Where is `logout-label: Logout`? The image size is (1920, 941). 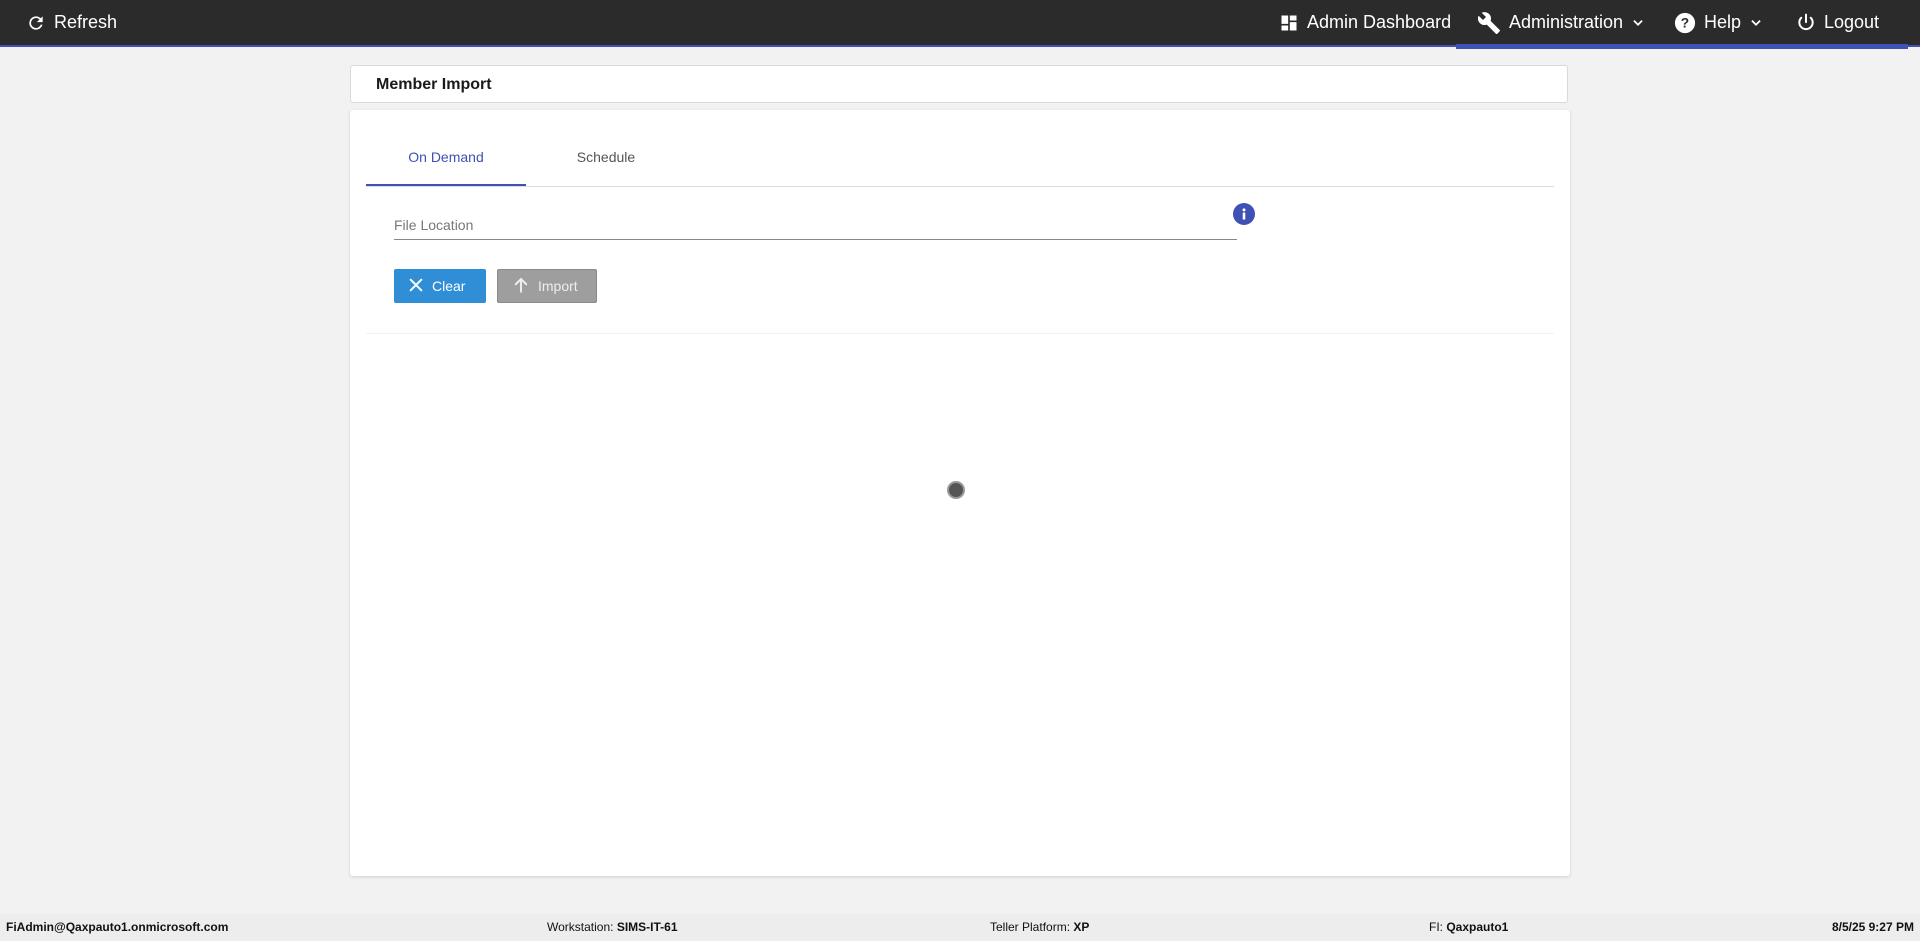
logout-label: Logout is located at coordinates (1852, 22).